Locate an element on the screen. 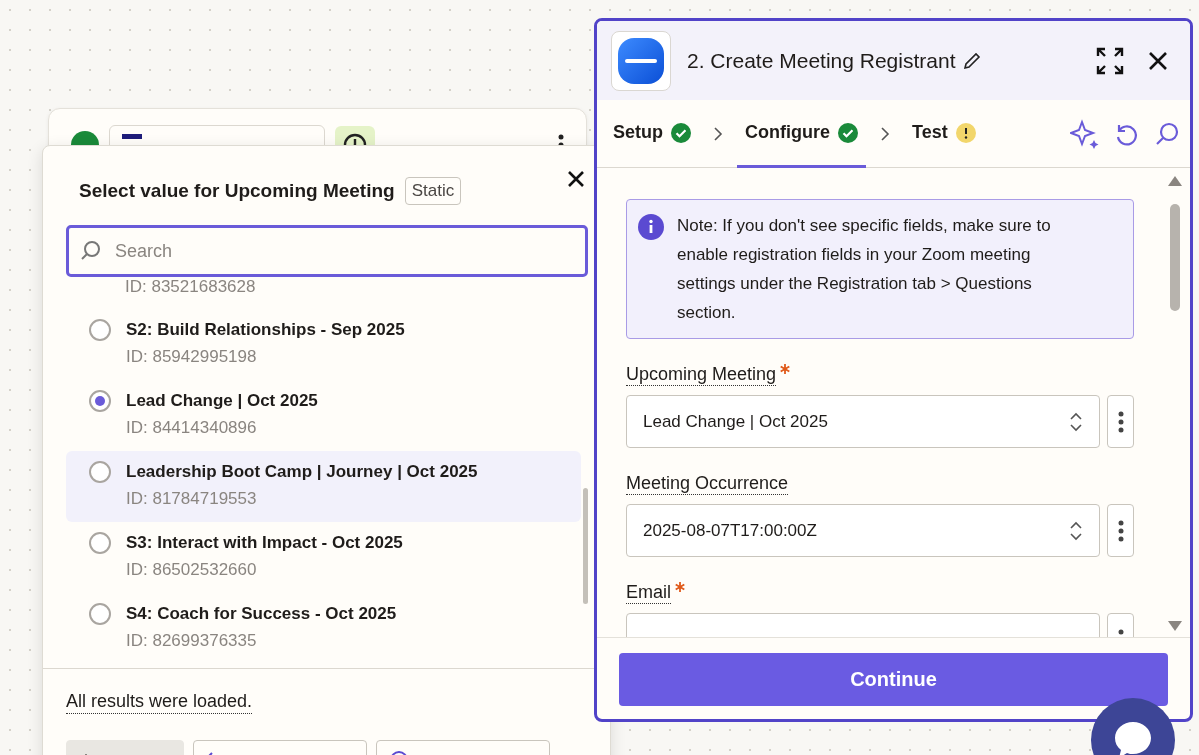  dropdown-field: Lead Change | Oct 2025 is located at coordinates (863, 421).